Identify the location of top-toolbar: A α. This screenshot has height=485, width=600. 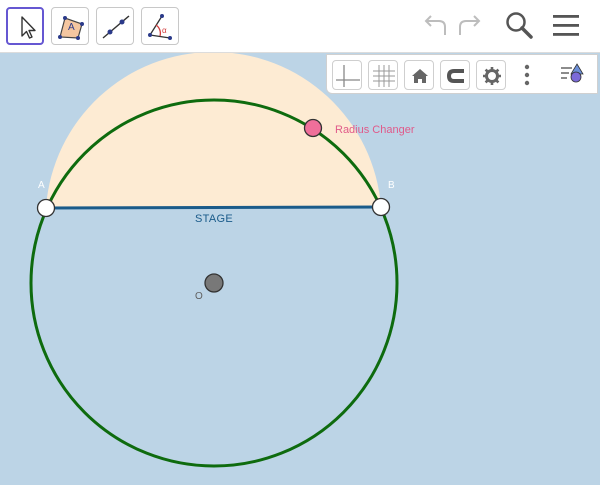
(300, 26).